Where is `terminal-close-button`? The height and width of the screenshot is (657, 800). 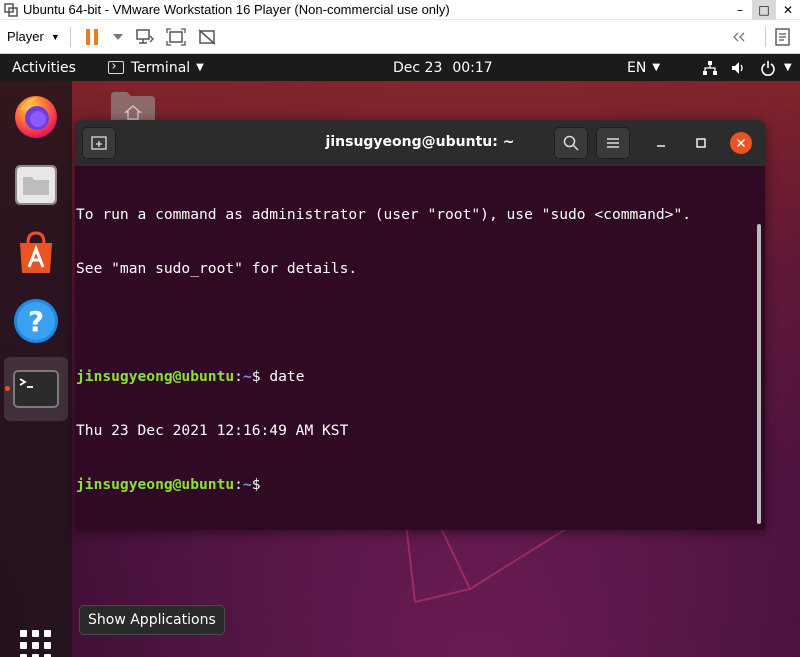
terminal-close-button is located at coordinates (741, 143).